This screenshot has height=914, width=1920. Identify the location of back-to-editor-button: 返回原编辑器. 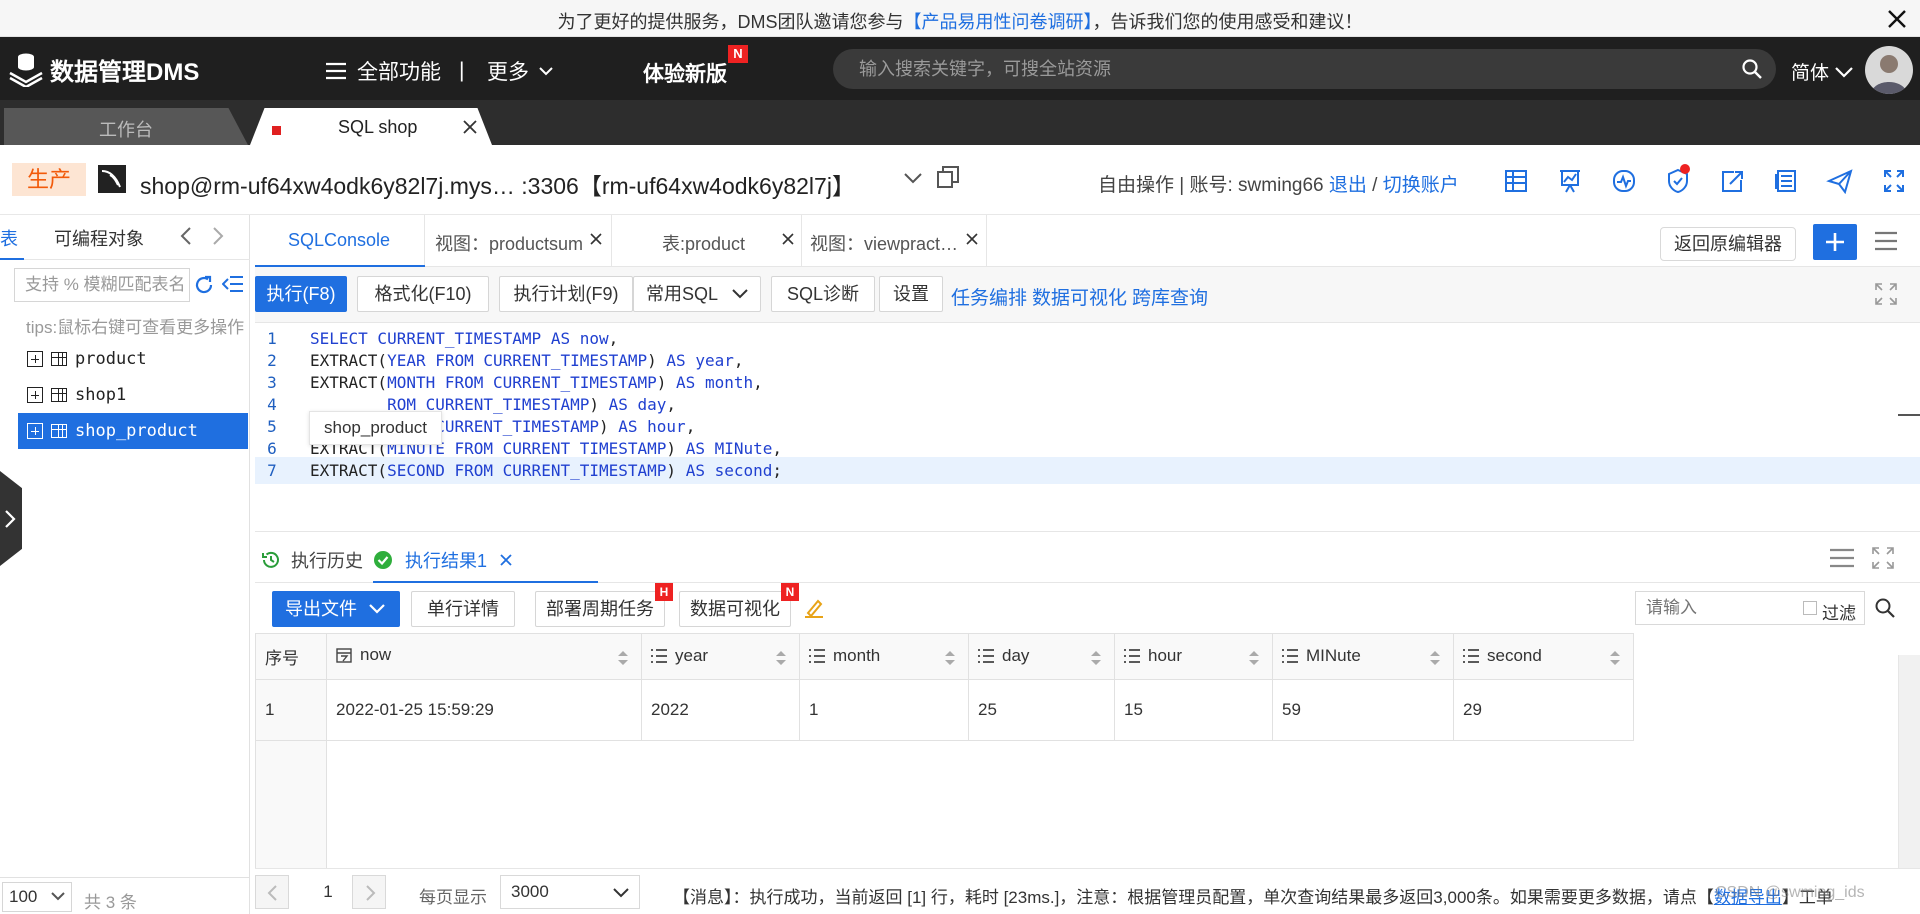
(1728, 244).